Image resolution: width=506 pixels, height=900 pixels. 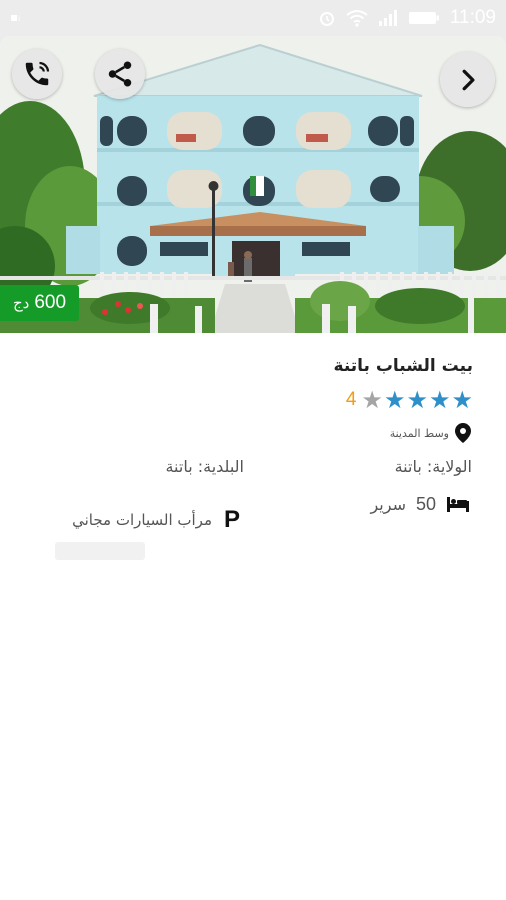 I want to click on star-empty-icon: ★, so click(x=372, y=400).